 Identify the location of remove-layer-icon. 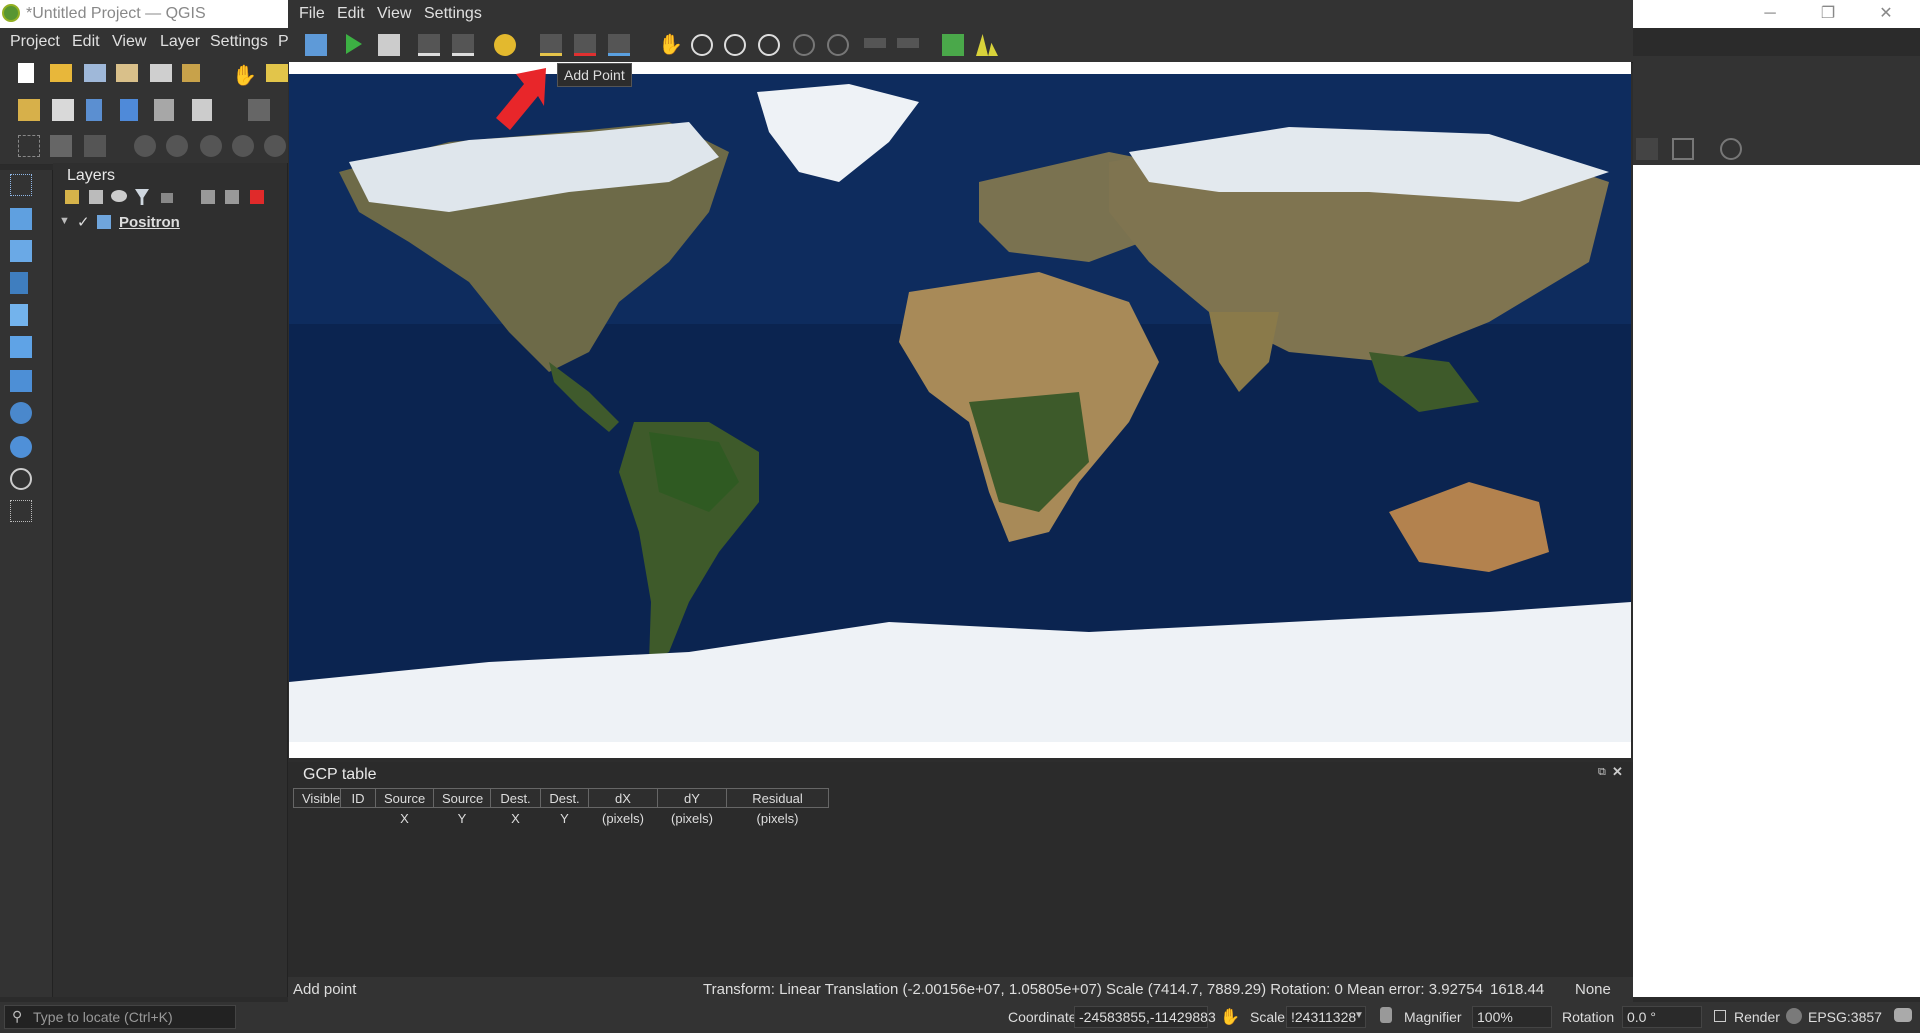
(257, 197).